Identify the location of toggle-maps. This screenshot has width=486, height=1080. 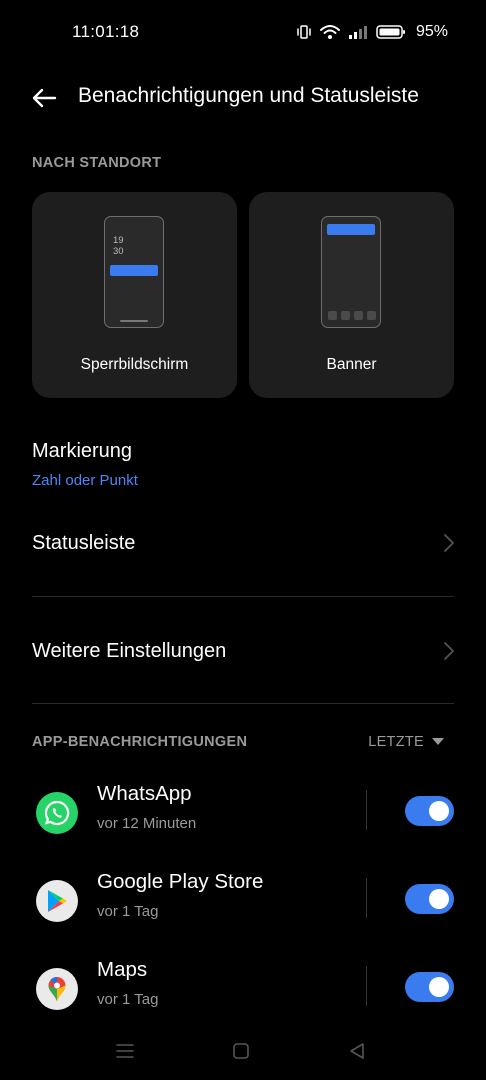
(429, 987).